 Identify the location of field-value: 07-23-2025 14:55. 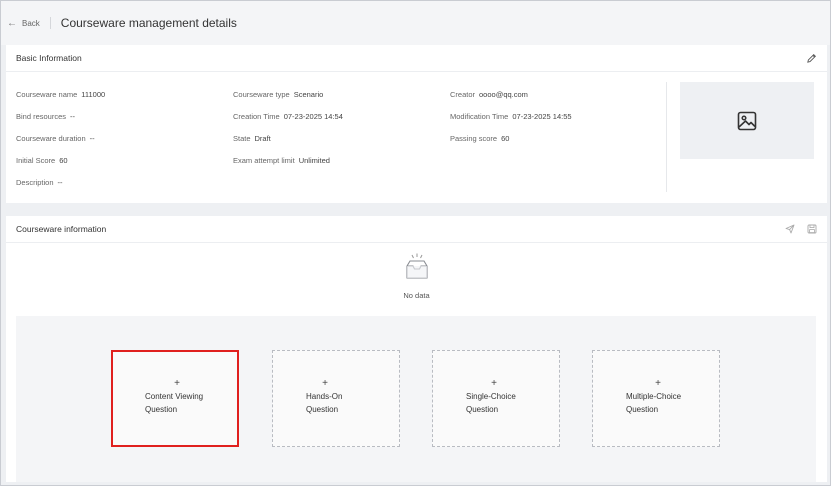
(542, 116).